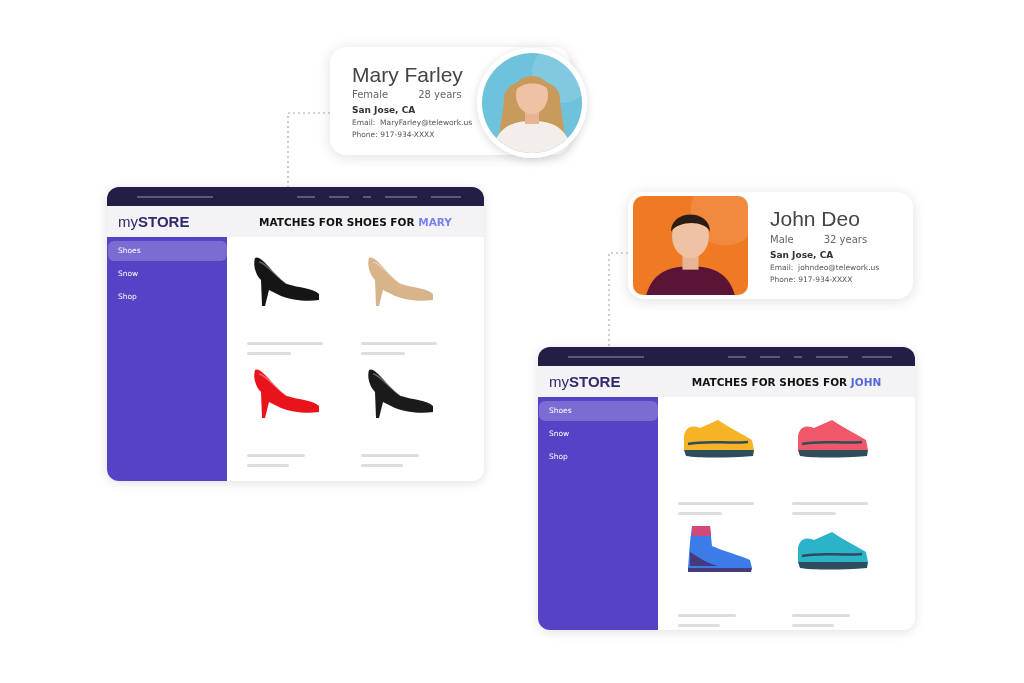 This screenshot has height=683, width=1024. Describe the element at coordinates (786, 381) in the screenshot. I see `page-heading: MATCHES FOR SHOES FOR JOHN` at that location.